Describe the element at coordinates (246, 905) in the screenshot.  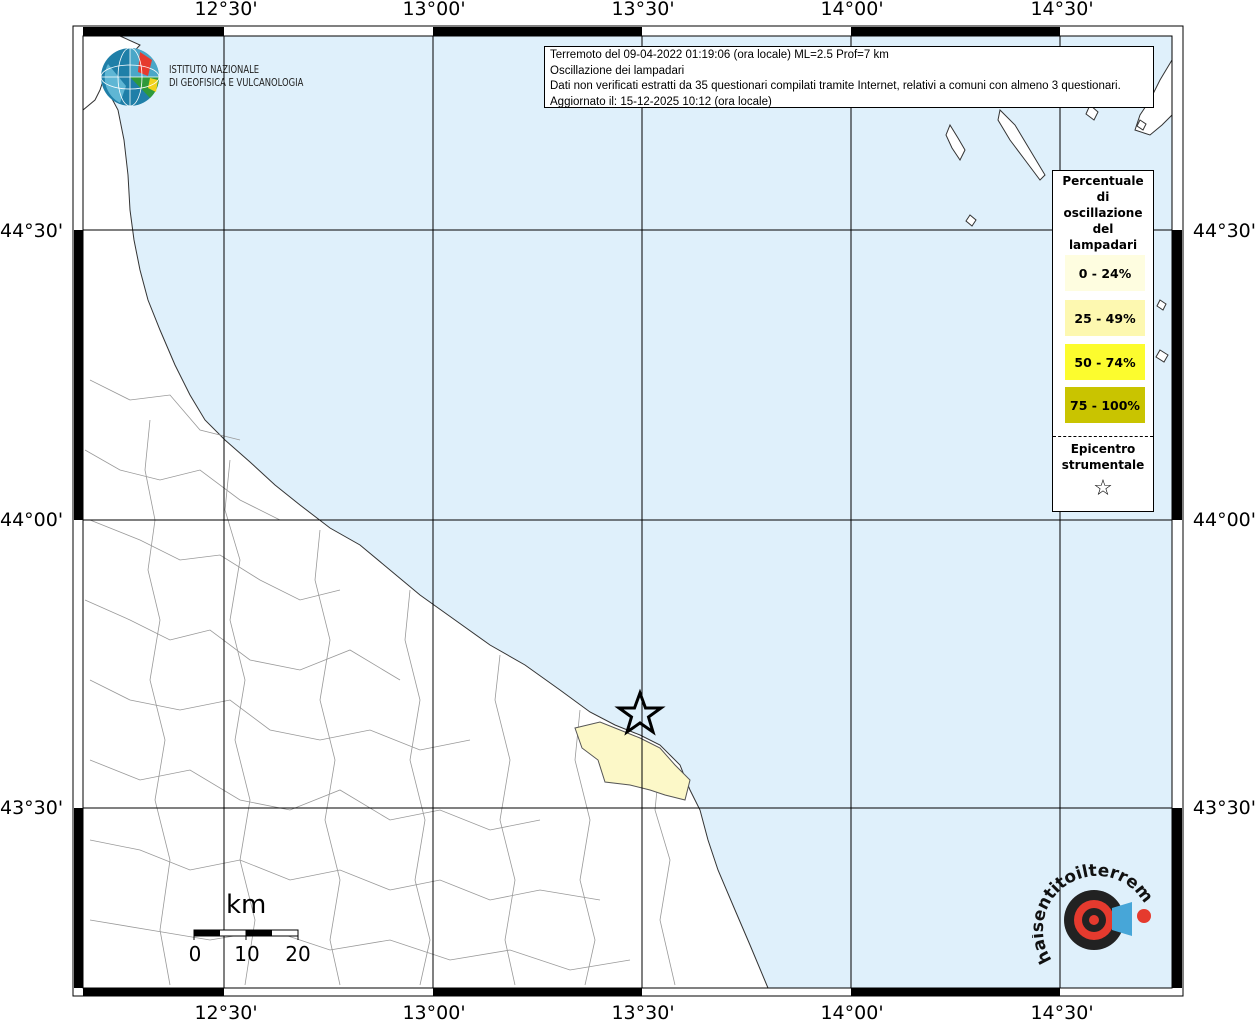
I see `scale-unit: km` at that location.